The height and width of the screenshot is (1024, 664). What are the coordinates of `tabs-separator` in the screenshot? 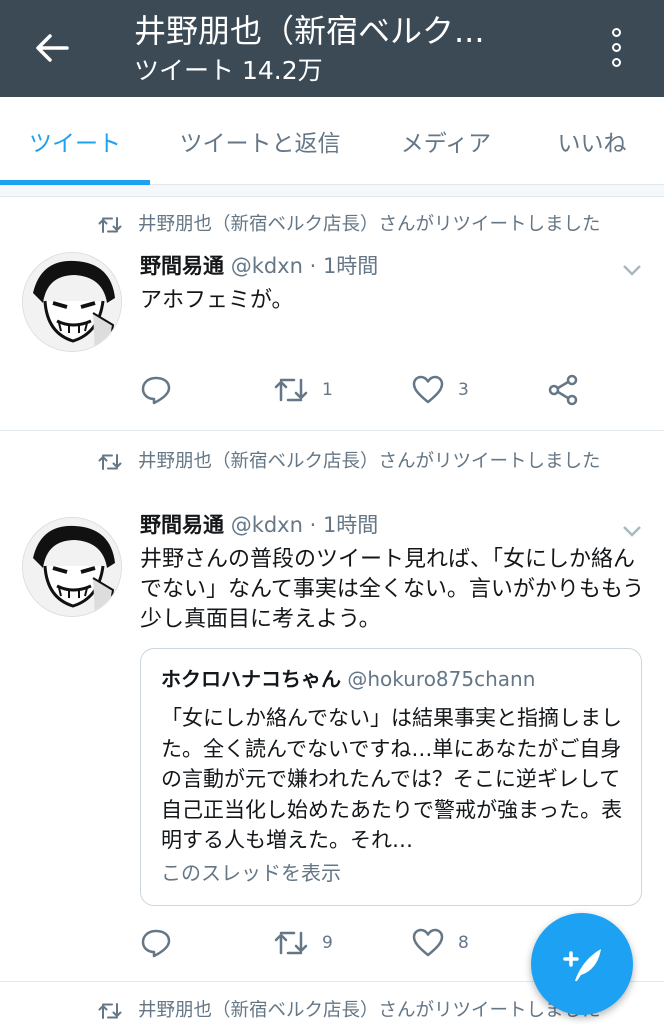 It's located at (332, 191).